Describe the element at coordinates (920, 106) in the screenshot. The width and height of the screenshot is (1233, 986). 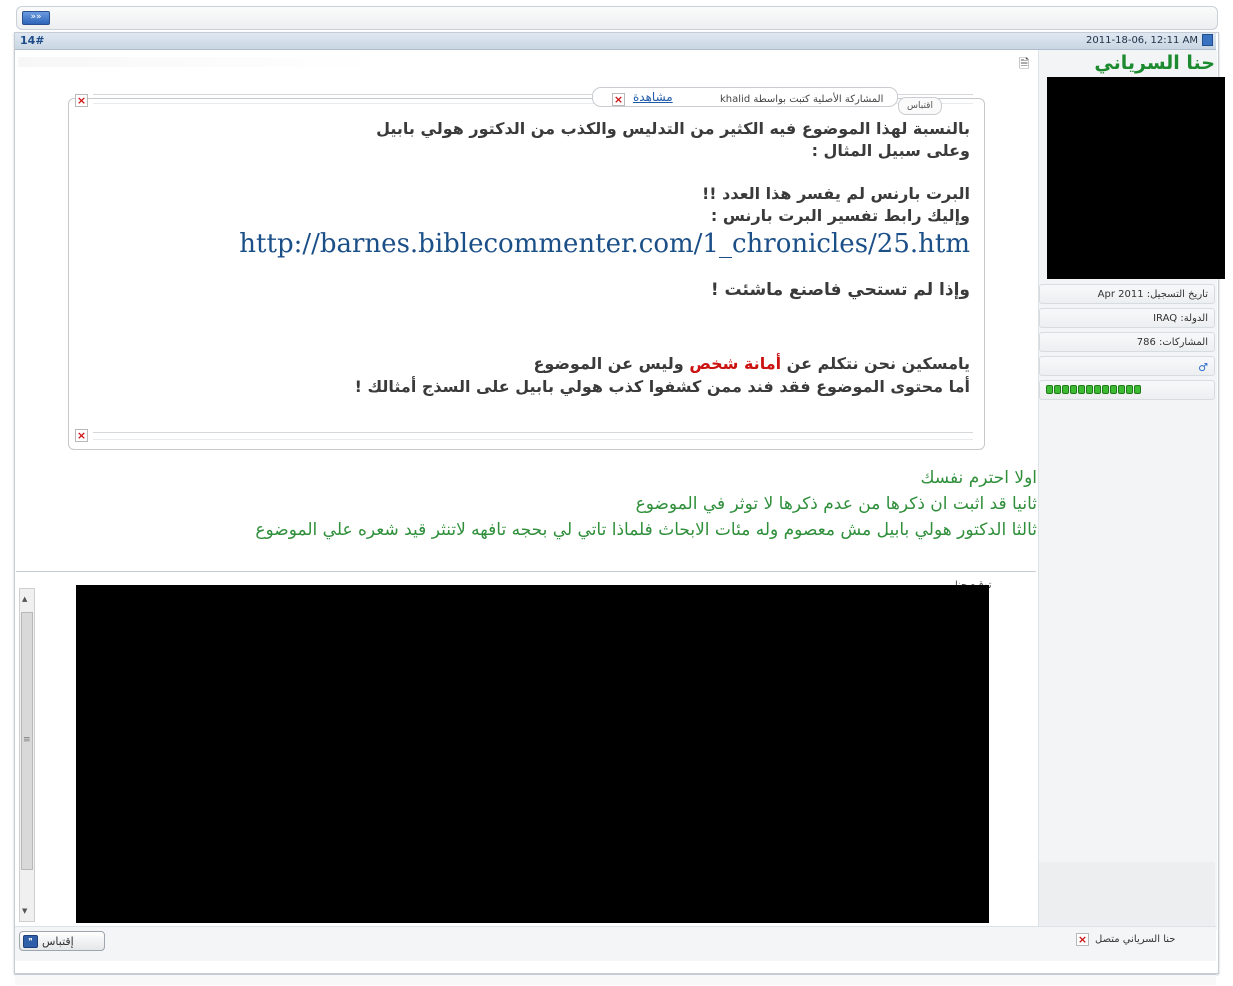
I see `quote-tab-label: اقتباس` at that location.